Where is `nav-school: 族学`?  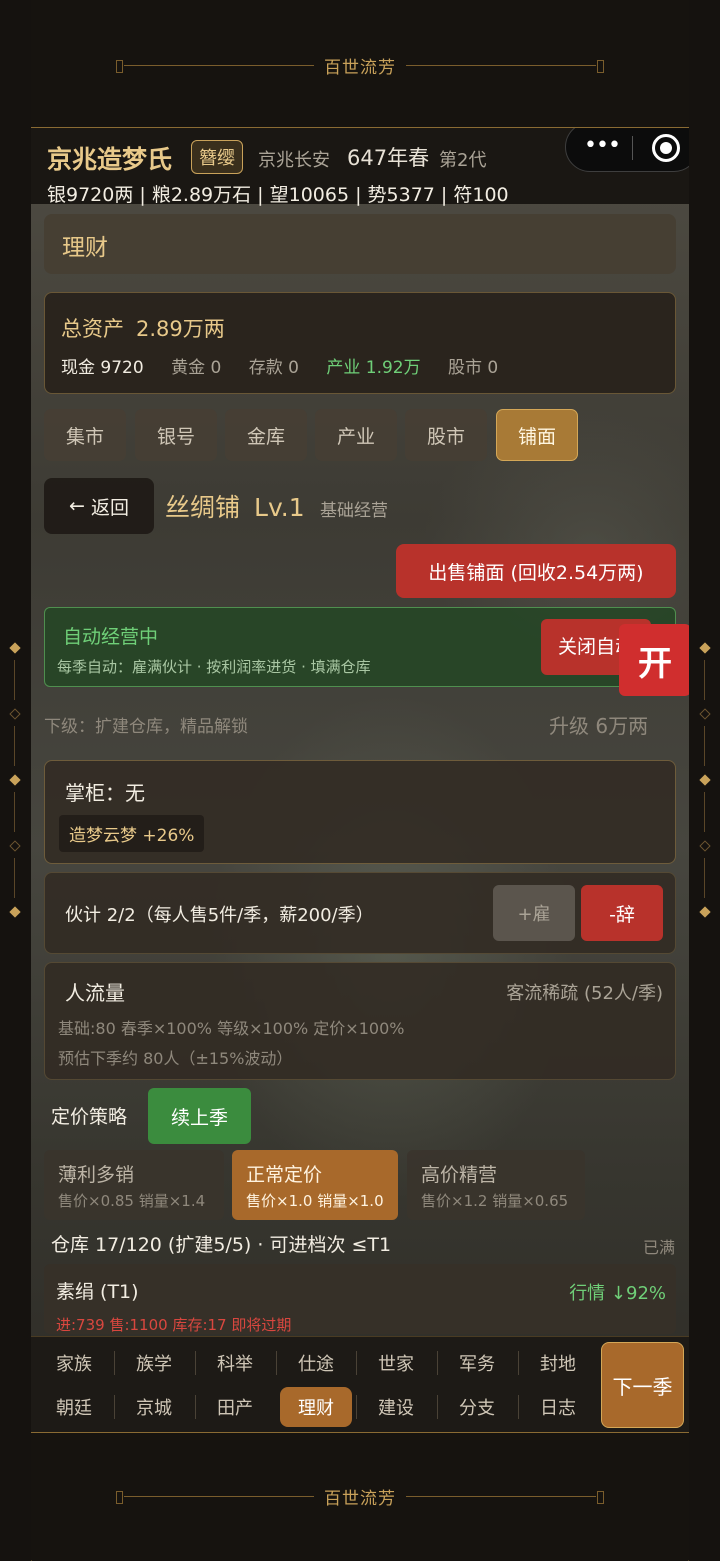 nav-school: 族学 is located at coordinates (154, 1363).